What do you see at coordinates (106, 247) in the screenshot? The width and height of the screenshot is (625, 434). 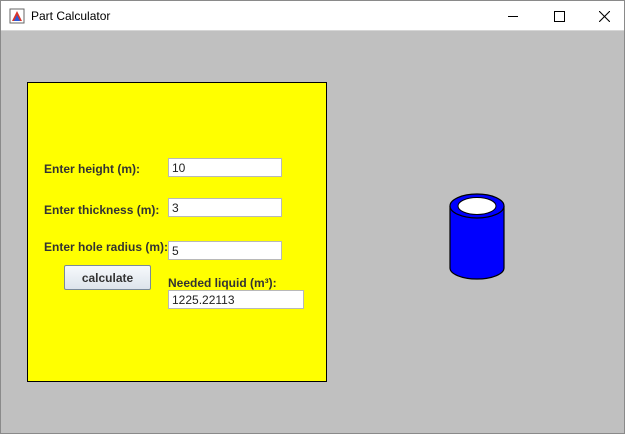 I see `hole-radius-label: Enter hole radius (m):` at bounding box center [106, 247].